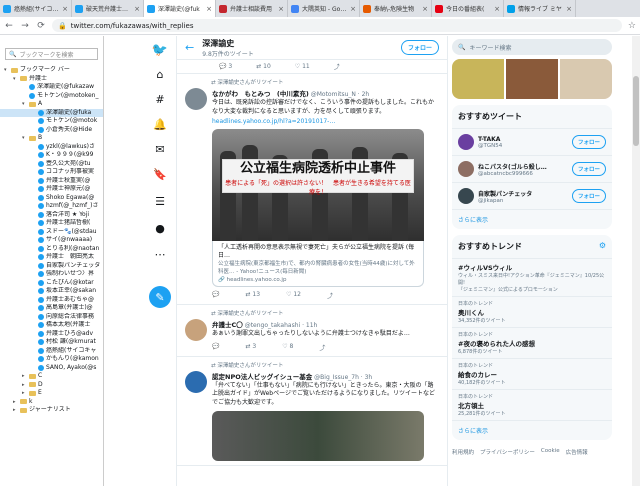  Describe the element at coordinates (577, 452) in the screenshot. I see `footer-link: 広告情報` at that location.